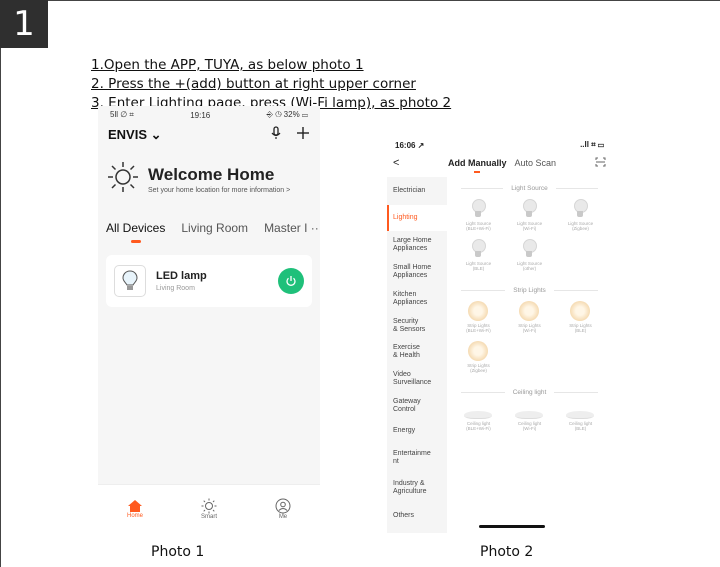  I want to click on status-time: 19:16, so click(200, 115).